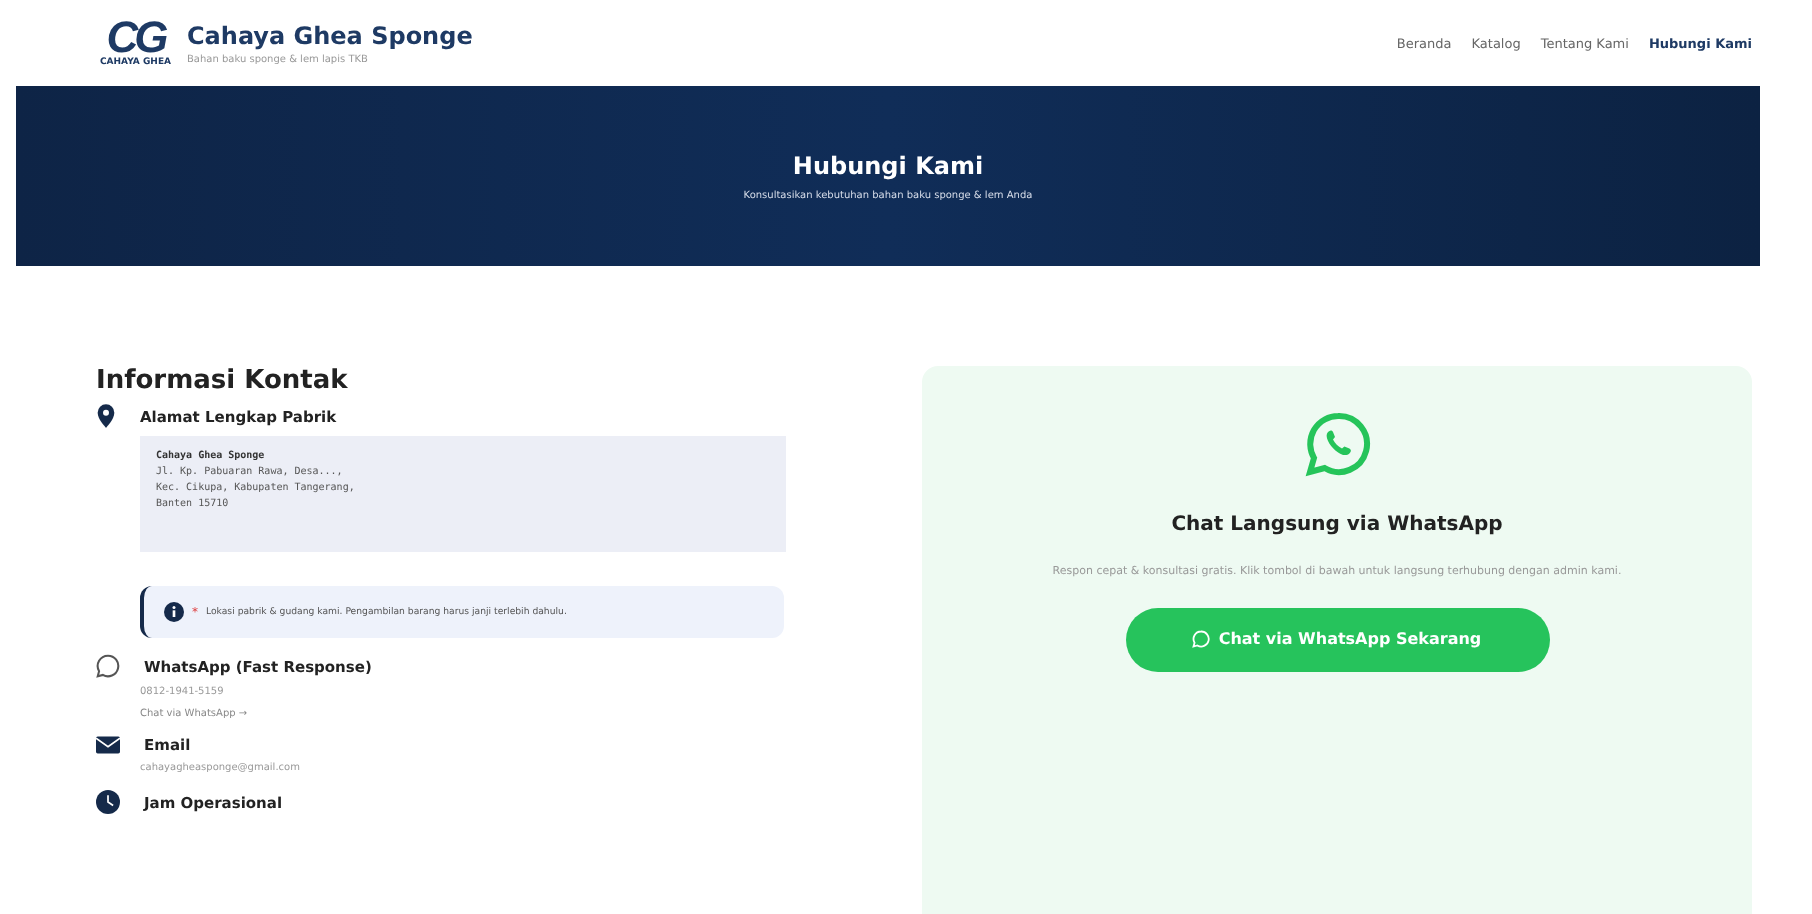 The width and height of the screenshot is (1812, 914). I want to click on brand-name: Cahaya Ghea Sponge, so click(330, 35).